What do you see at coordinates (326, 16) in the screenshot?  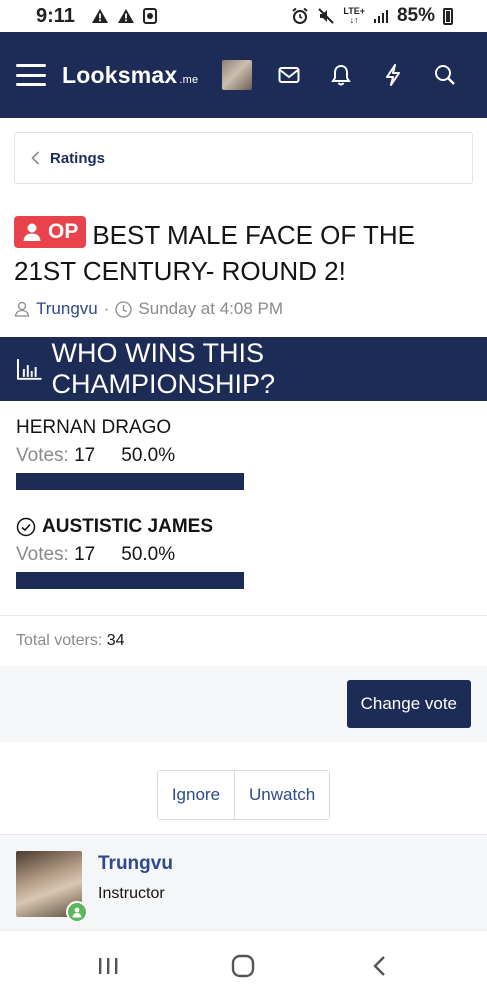 I see `mute-icon` at bounding box center [326, 16].